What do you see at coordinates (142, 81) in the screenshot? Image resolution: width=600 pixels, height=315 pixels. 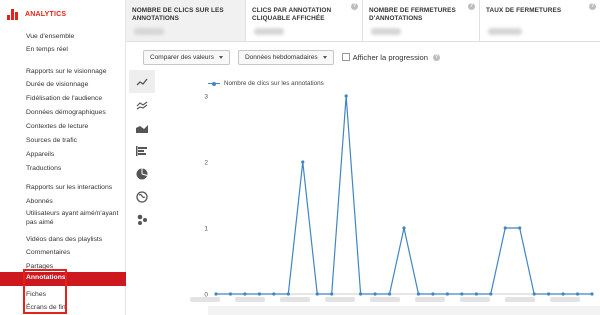 I see `line-chart-button` at bounding box center [142, 81].